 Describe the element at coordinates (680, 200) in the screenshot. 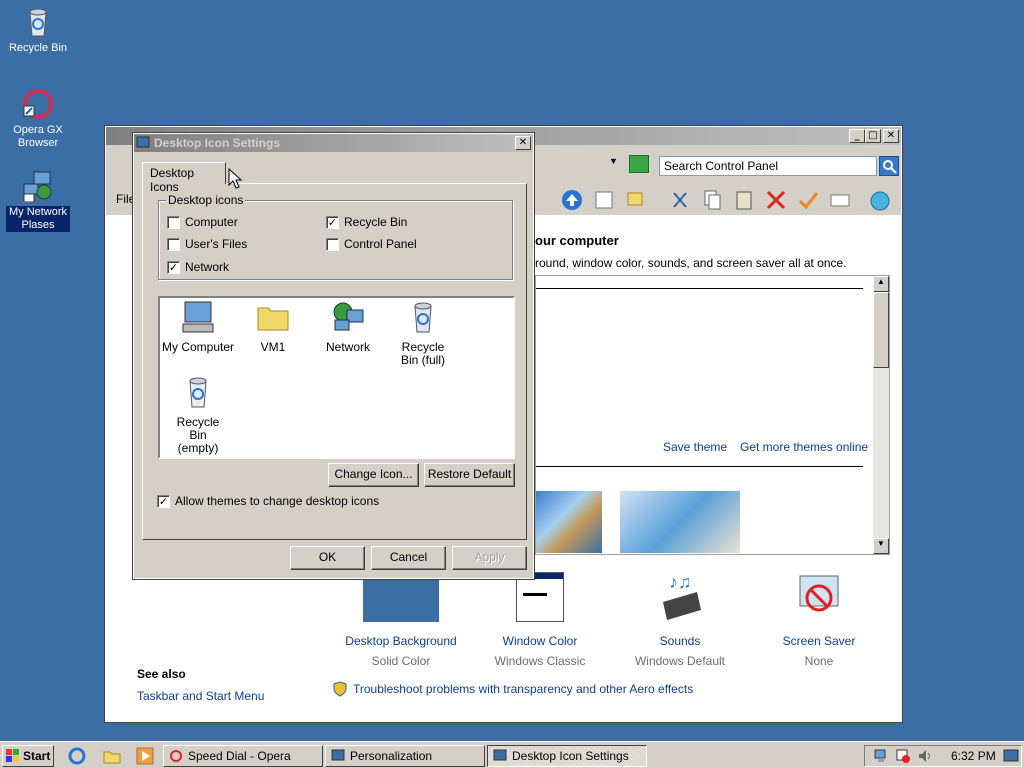

I see `cut-icon` at that location.